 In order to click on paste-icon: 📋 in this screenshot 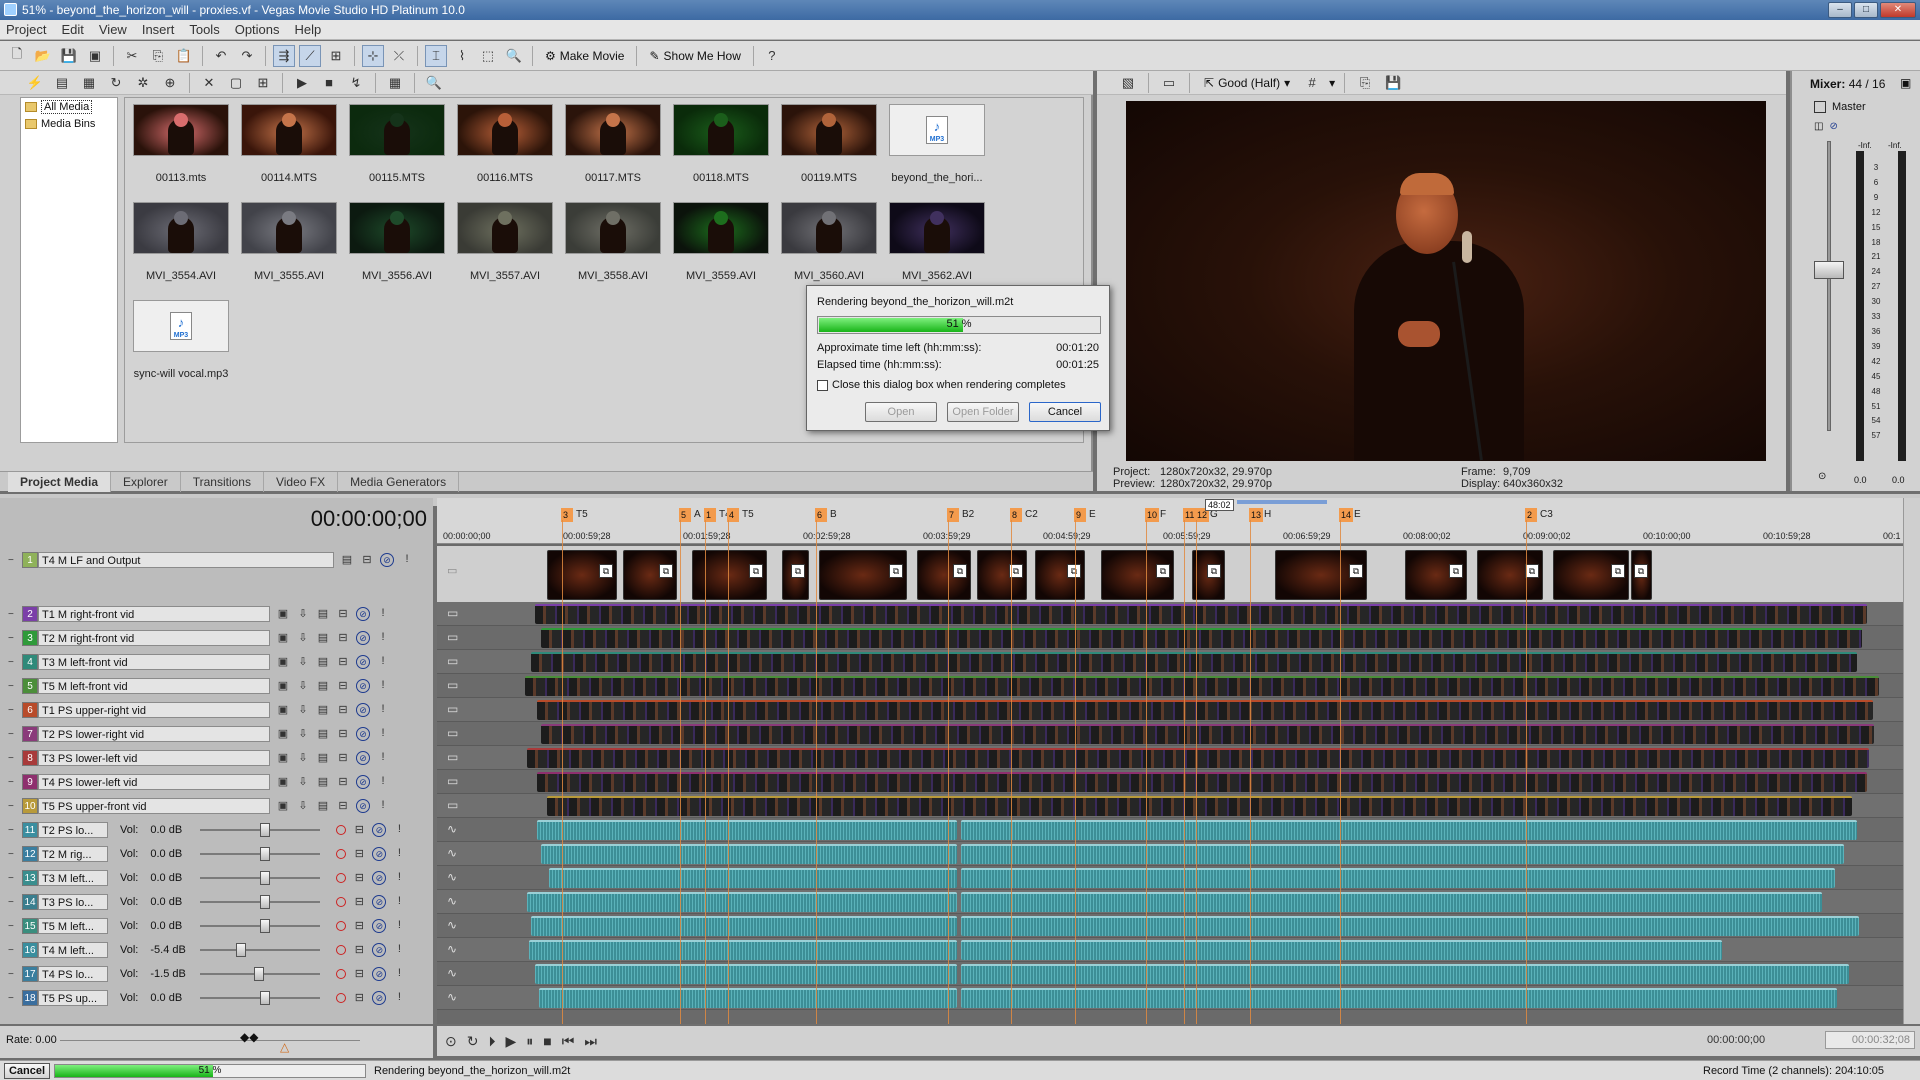, I will do `click(184, 56)`.